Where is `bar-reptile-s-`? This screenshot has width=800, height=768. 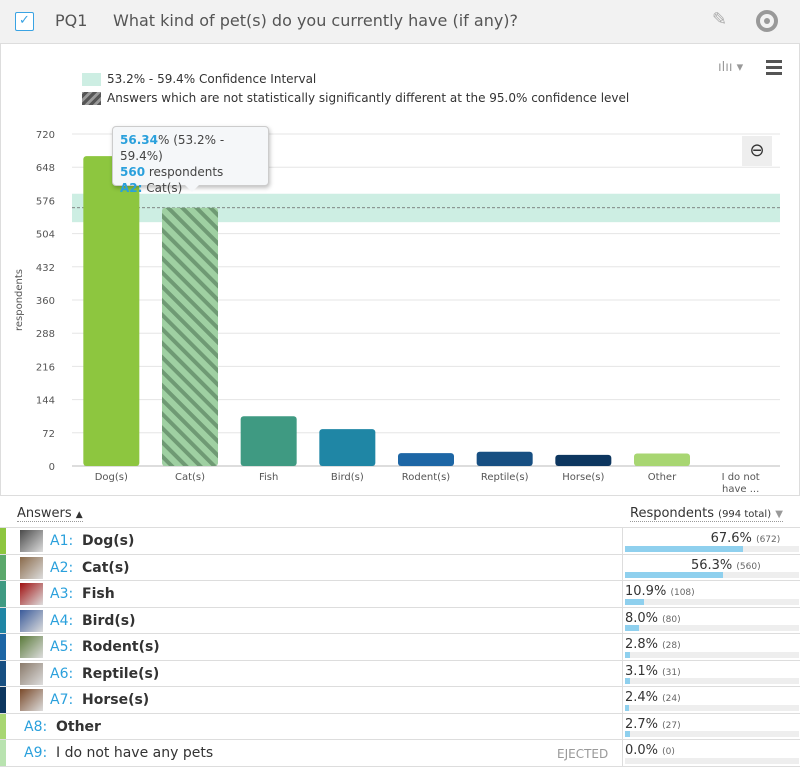 bar-reptile-s- is located at coordinates (504, 458).